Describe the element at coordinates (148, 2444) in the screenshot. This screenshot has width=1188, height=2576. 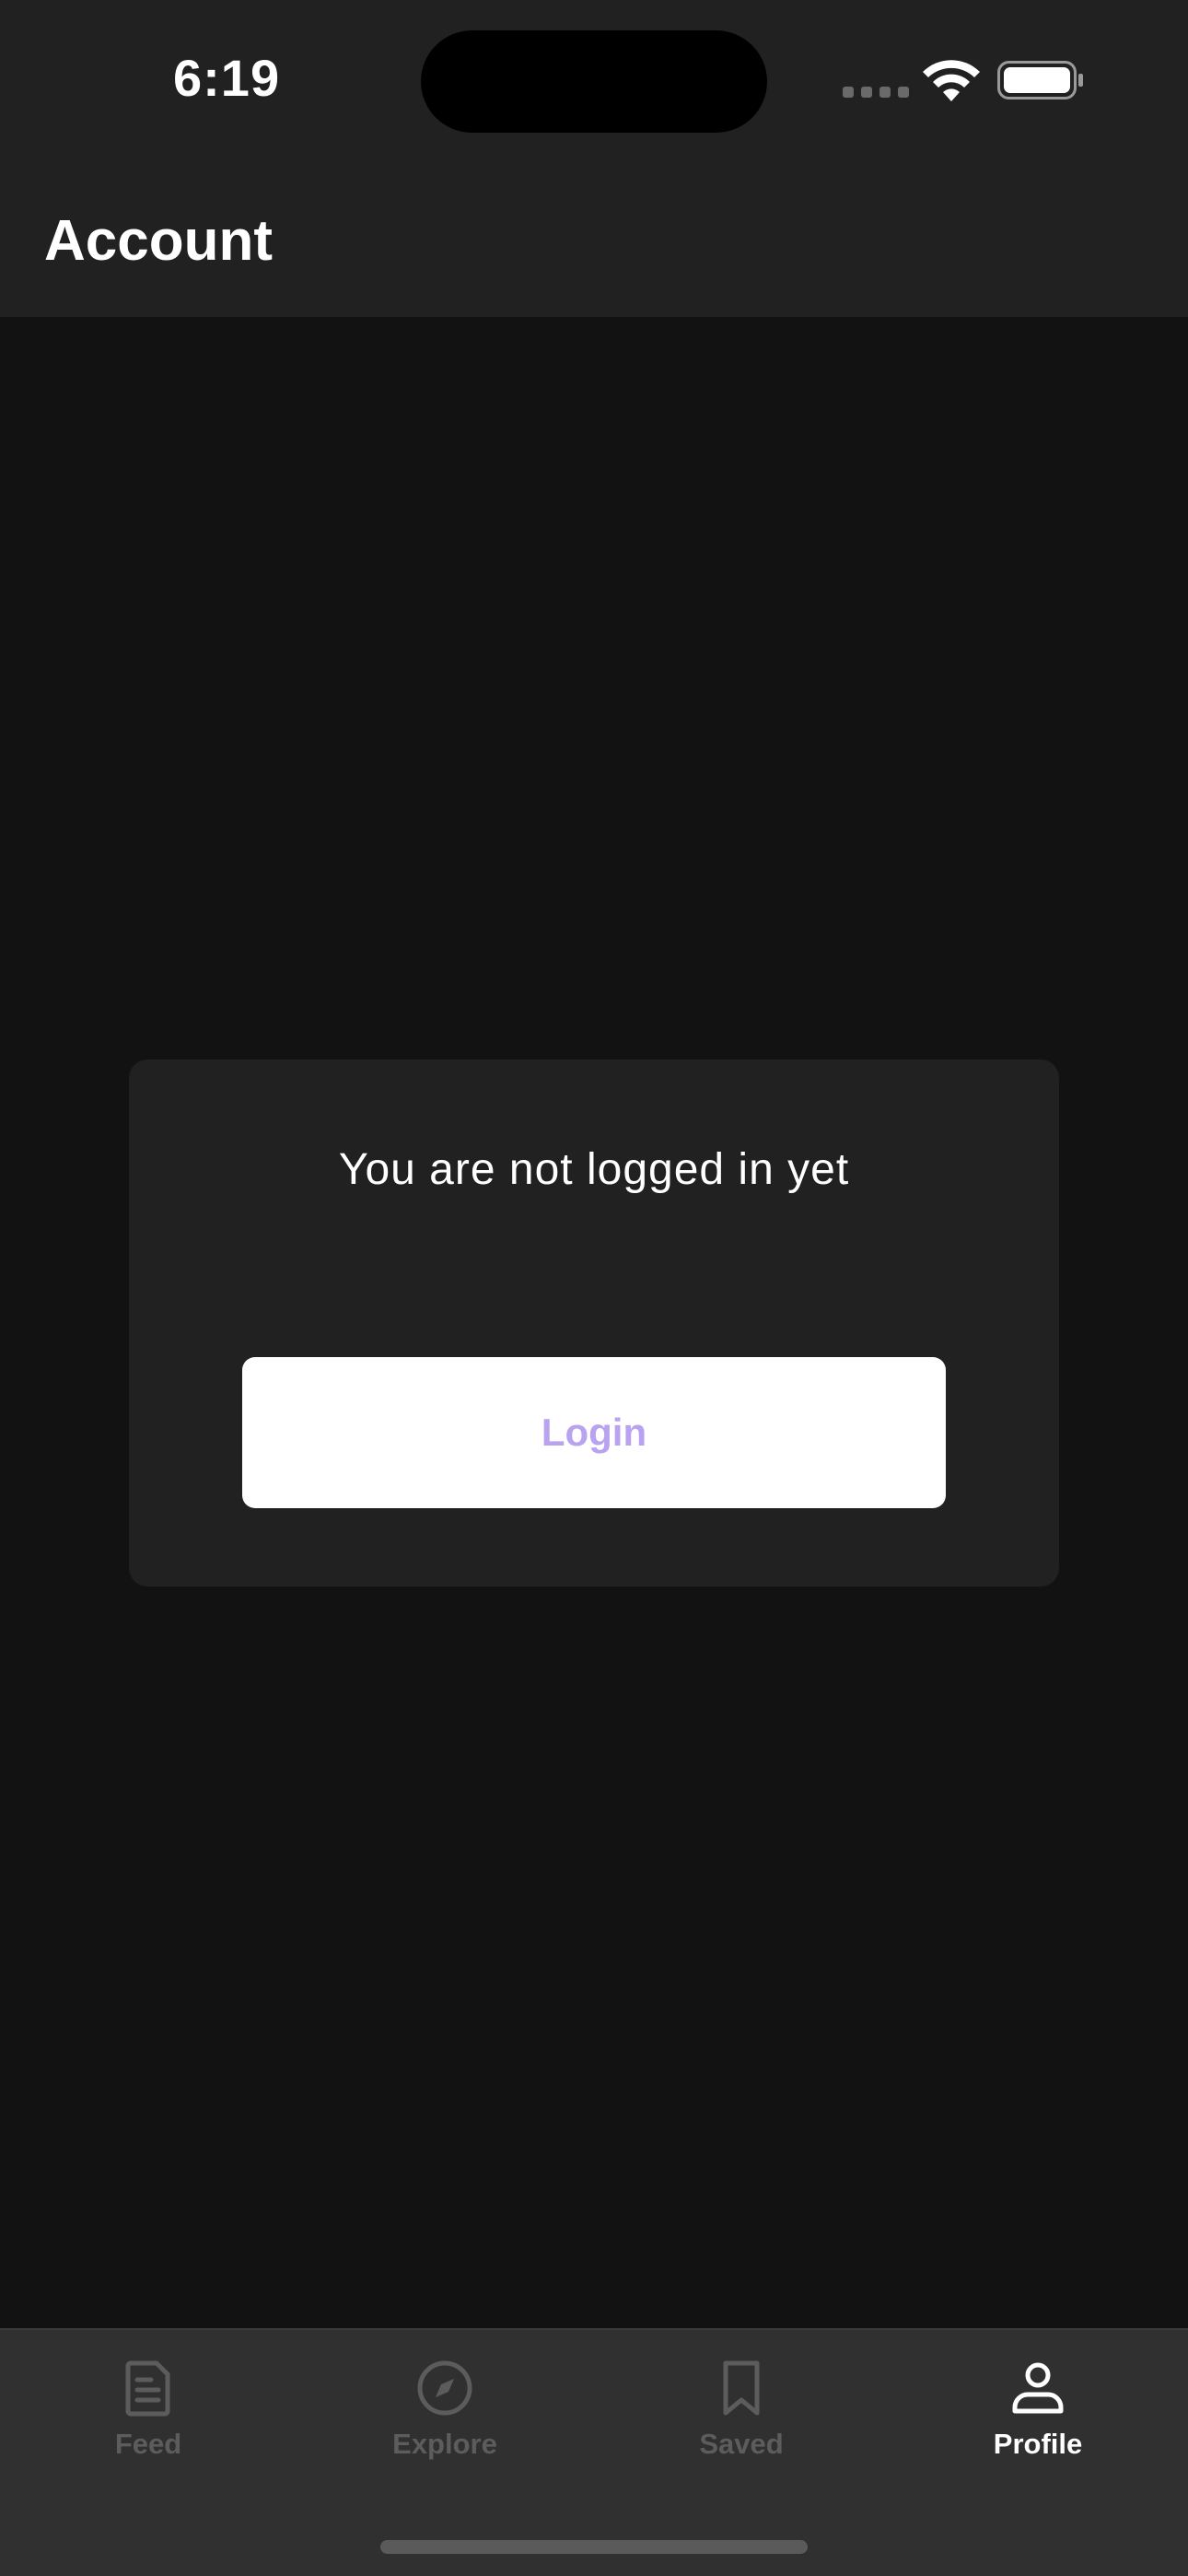
I see `tab-feed-label: Feed` at that location.